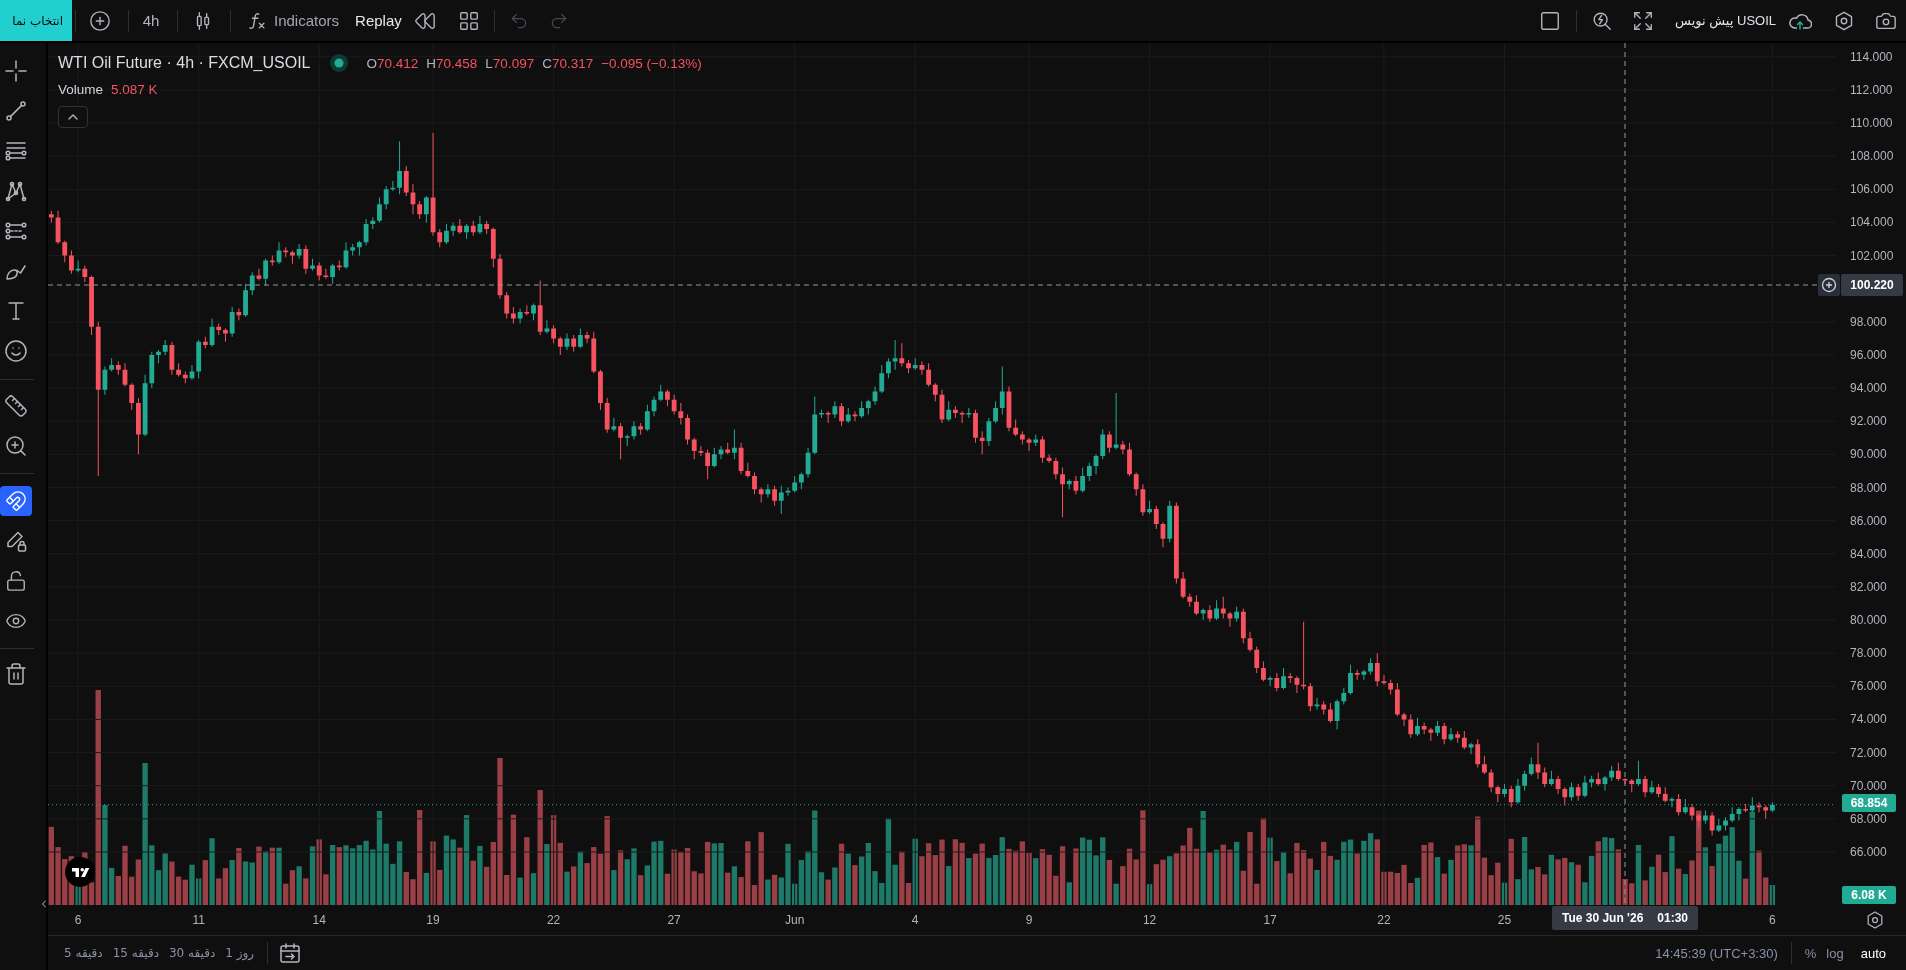 This screenshot has height=970, width=1906. What do you see at coordinates (433, 920) in the screenshot?
I see `time-scale-label: 19` at bounding box center [433, 920].